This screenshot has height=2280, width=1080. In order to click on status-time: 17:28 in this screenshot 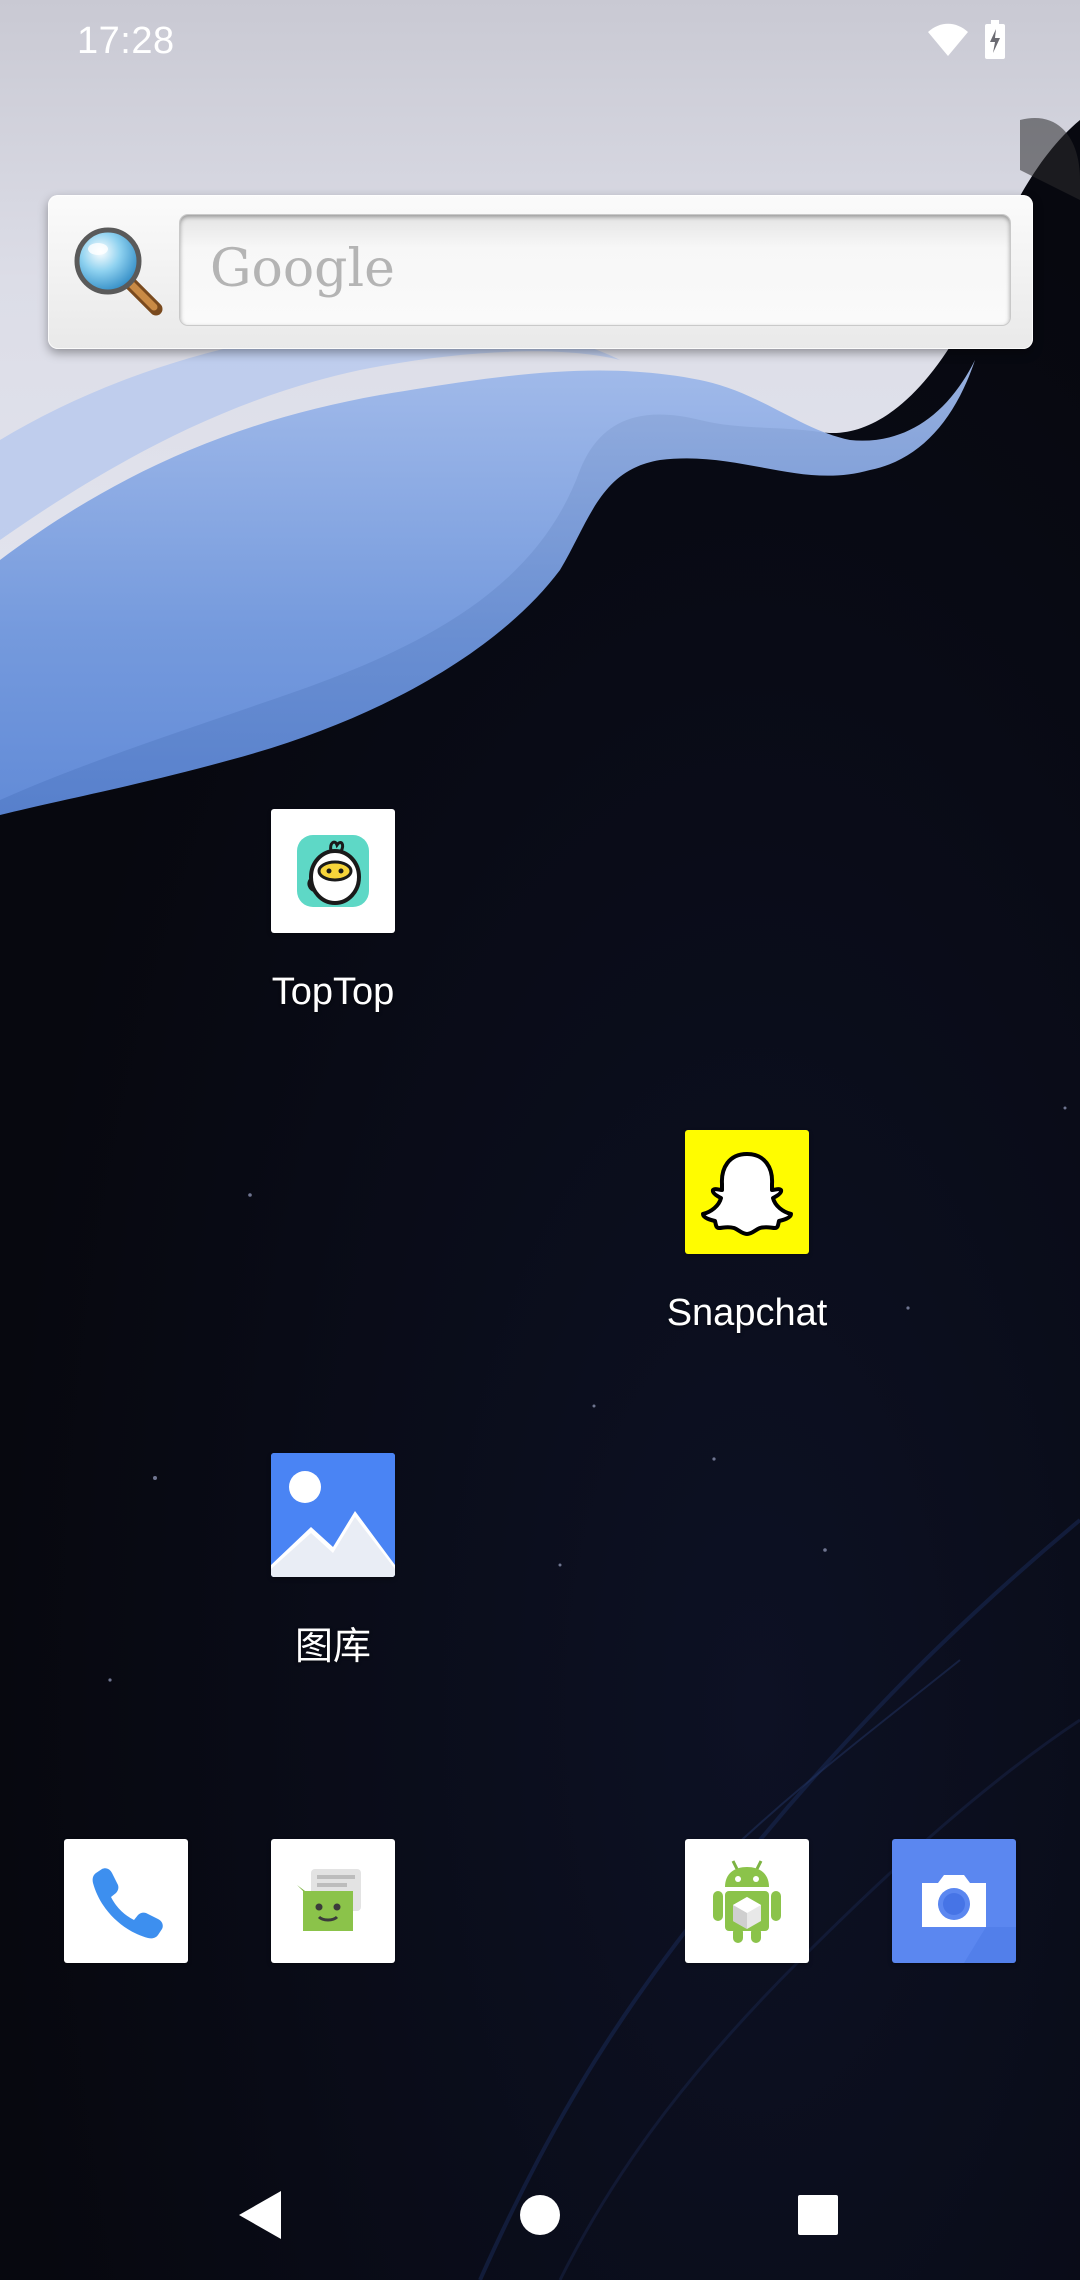, I will do `click(126, 41)`.